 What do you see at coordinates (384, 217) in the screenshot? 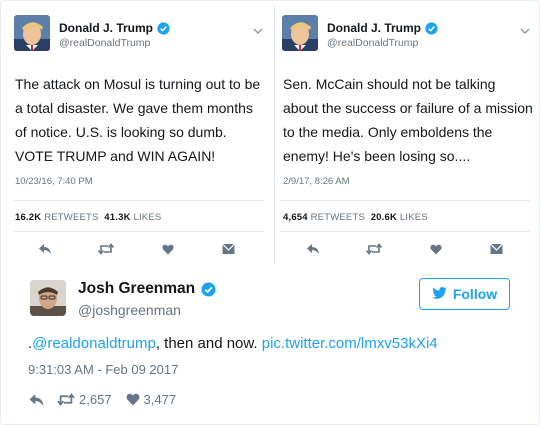
I see `like-count: 20.6K` at bounding box center [384, 217].